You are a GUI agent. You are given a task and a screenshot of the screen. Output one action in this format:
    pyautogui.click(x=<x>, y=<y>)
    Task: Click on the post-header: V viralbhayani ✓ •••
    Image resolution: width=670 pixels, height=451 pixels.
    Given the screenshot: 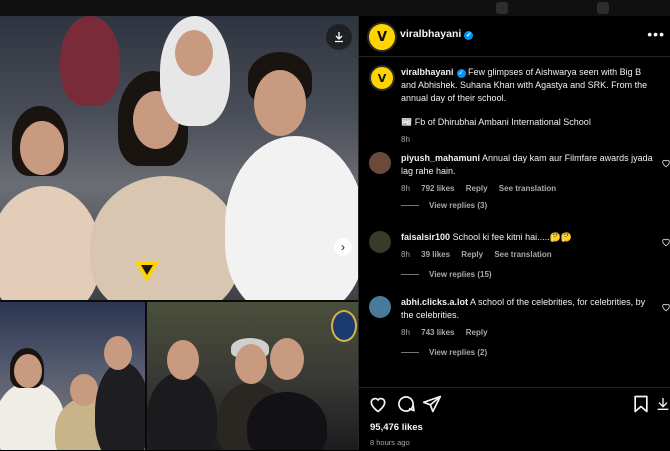 What is the action you would take?
    pyautogui.click(x=514, y=36)
    